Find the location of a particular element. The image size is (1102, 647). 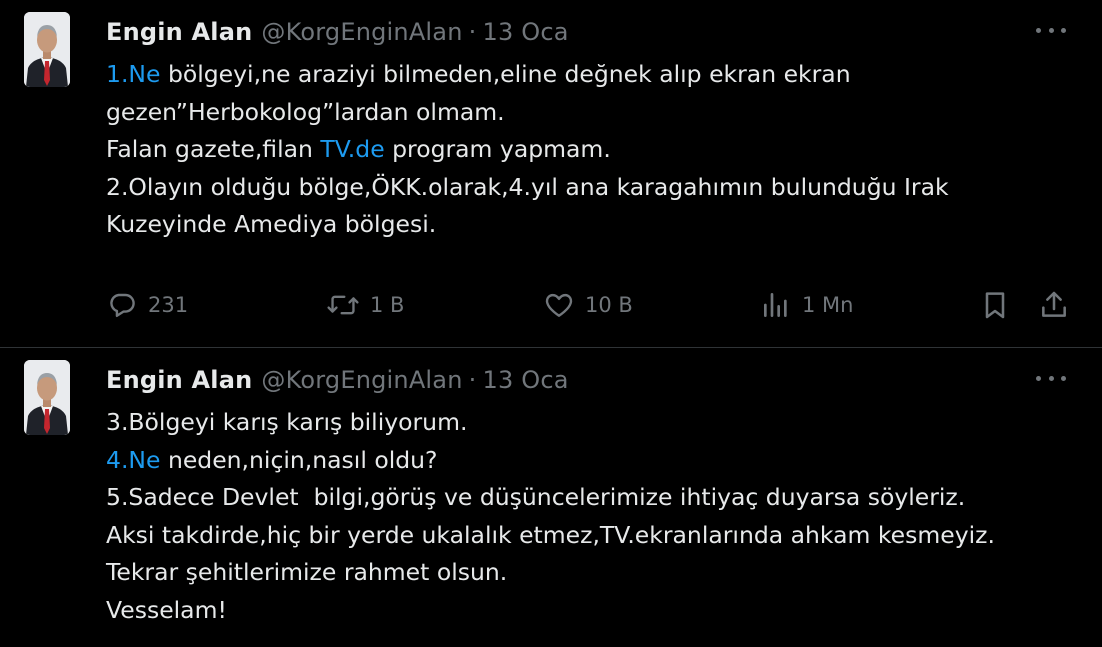

bookmark-icon is located at coordinates (995, 305).